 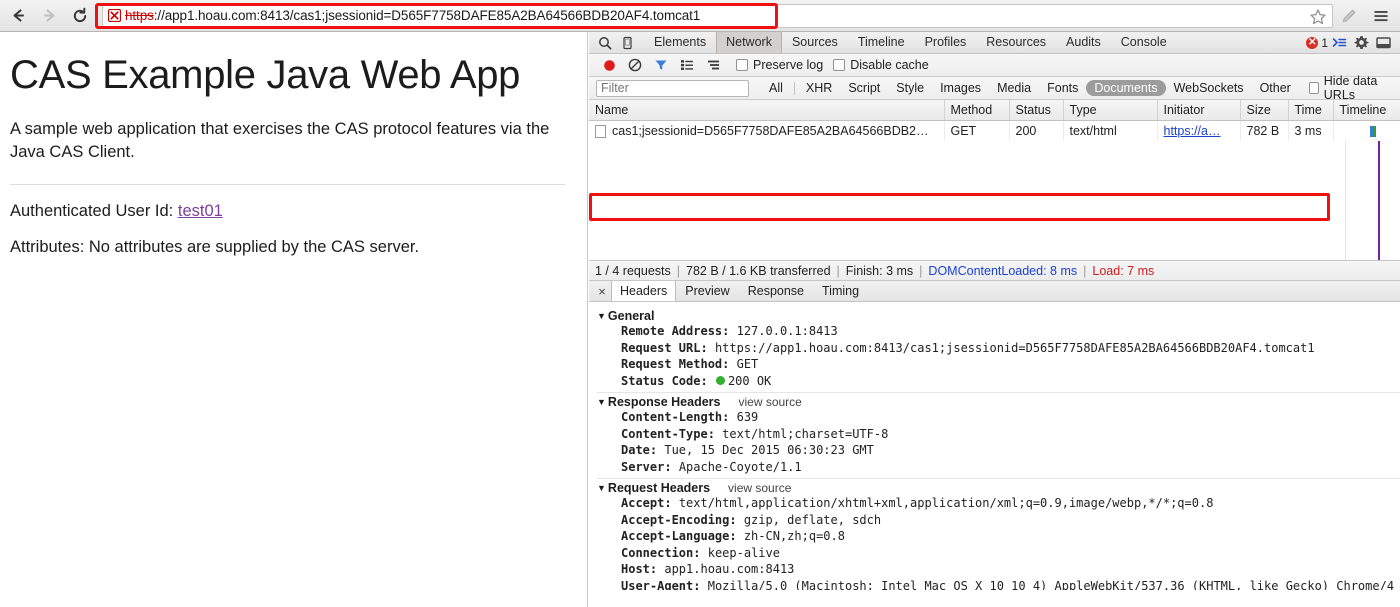 I want to click on star-icon, so click(x=1318, y=17).